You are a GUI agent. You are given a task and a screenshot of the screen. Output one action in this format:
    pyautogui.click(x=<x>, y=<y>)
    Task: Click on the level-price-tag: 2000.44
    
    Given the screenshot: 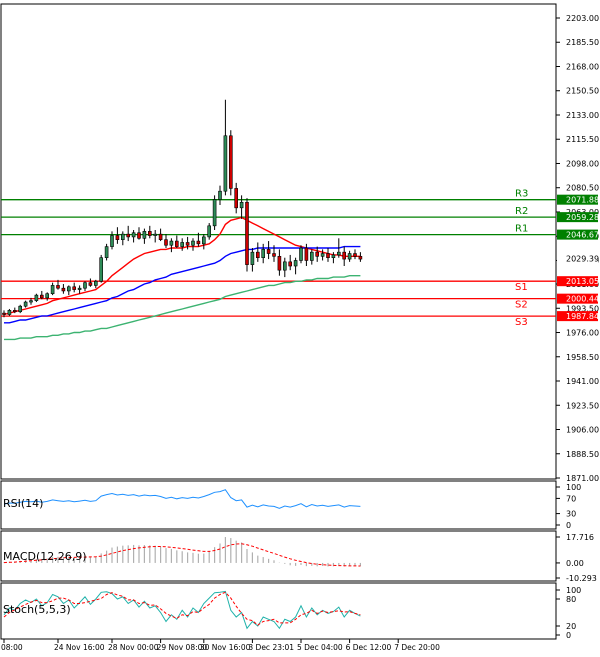 What is the action you would take?
    pyautogui.click(x=582, y=299)
    